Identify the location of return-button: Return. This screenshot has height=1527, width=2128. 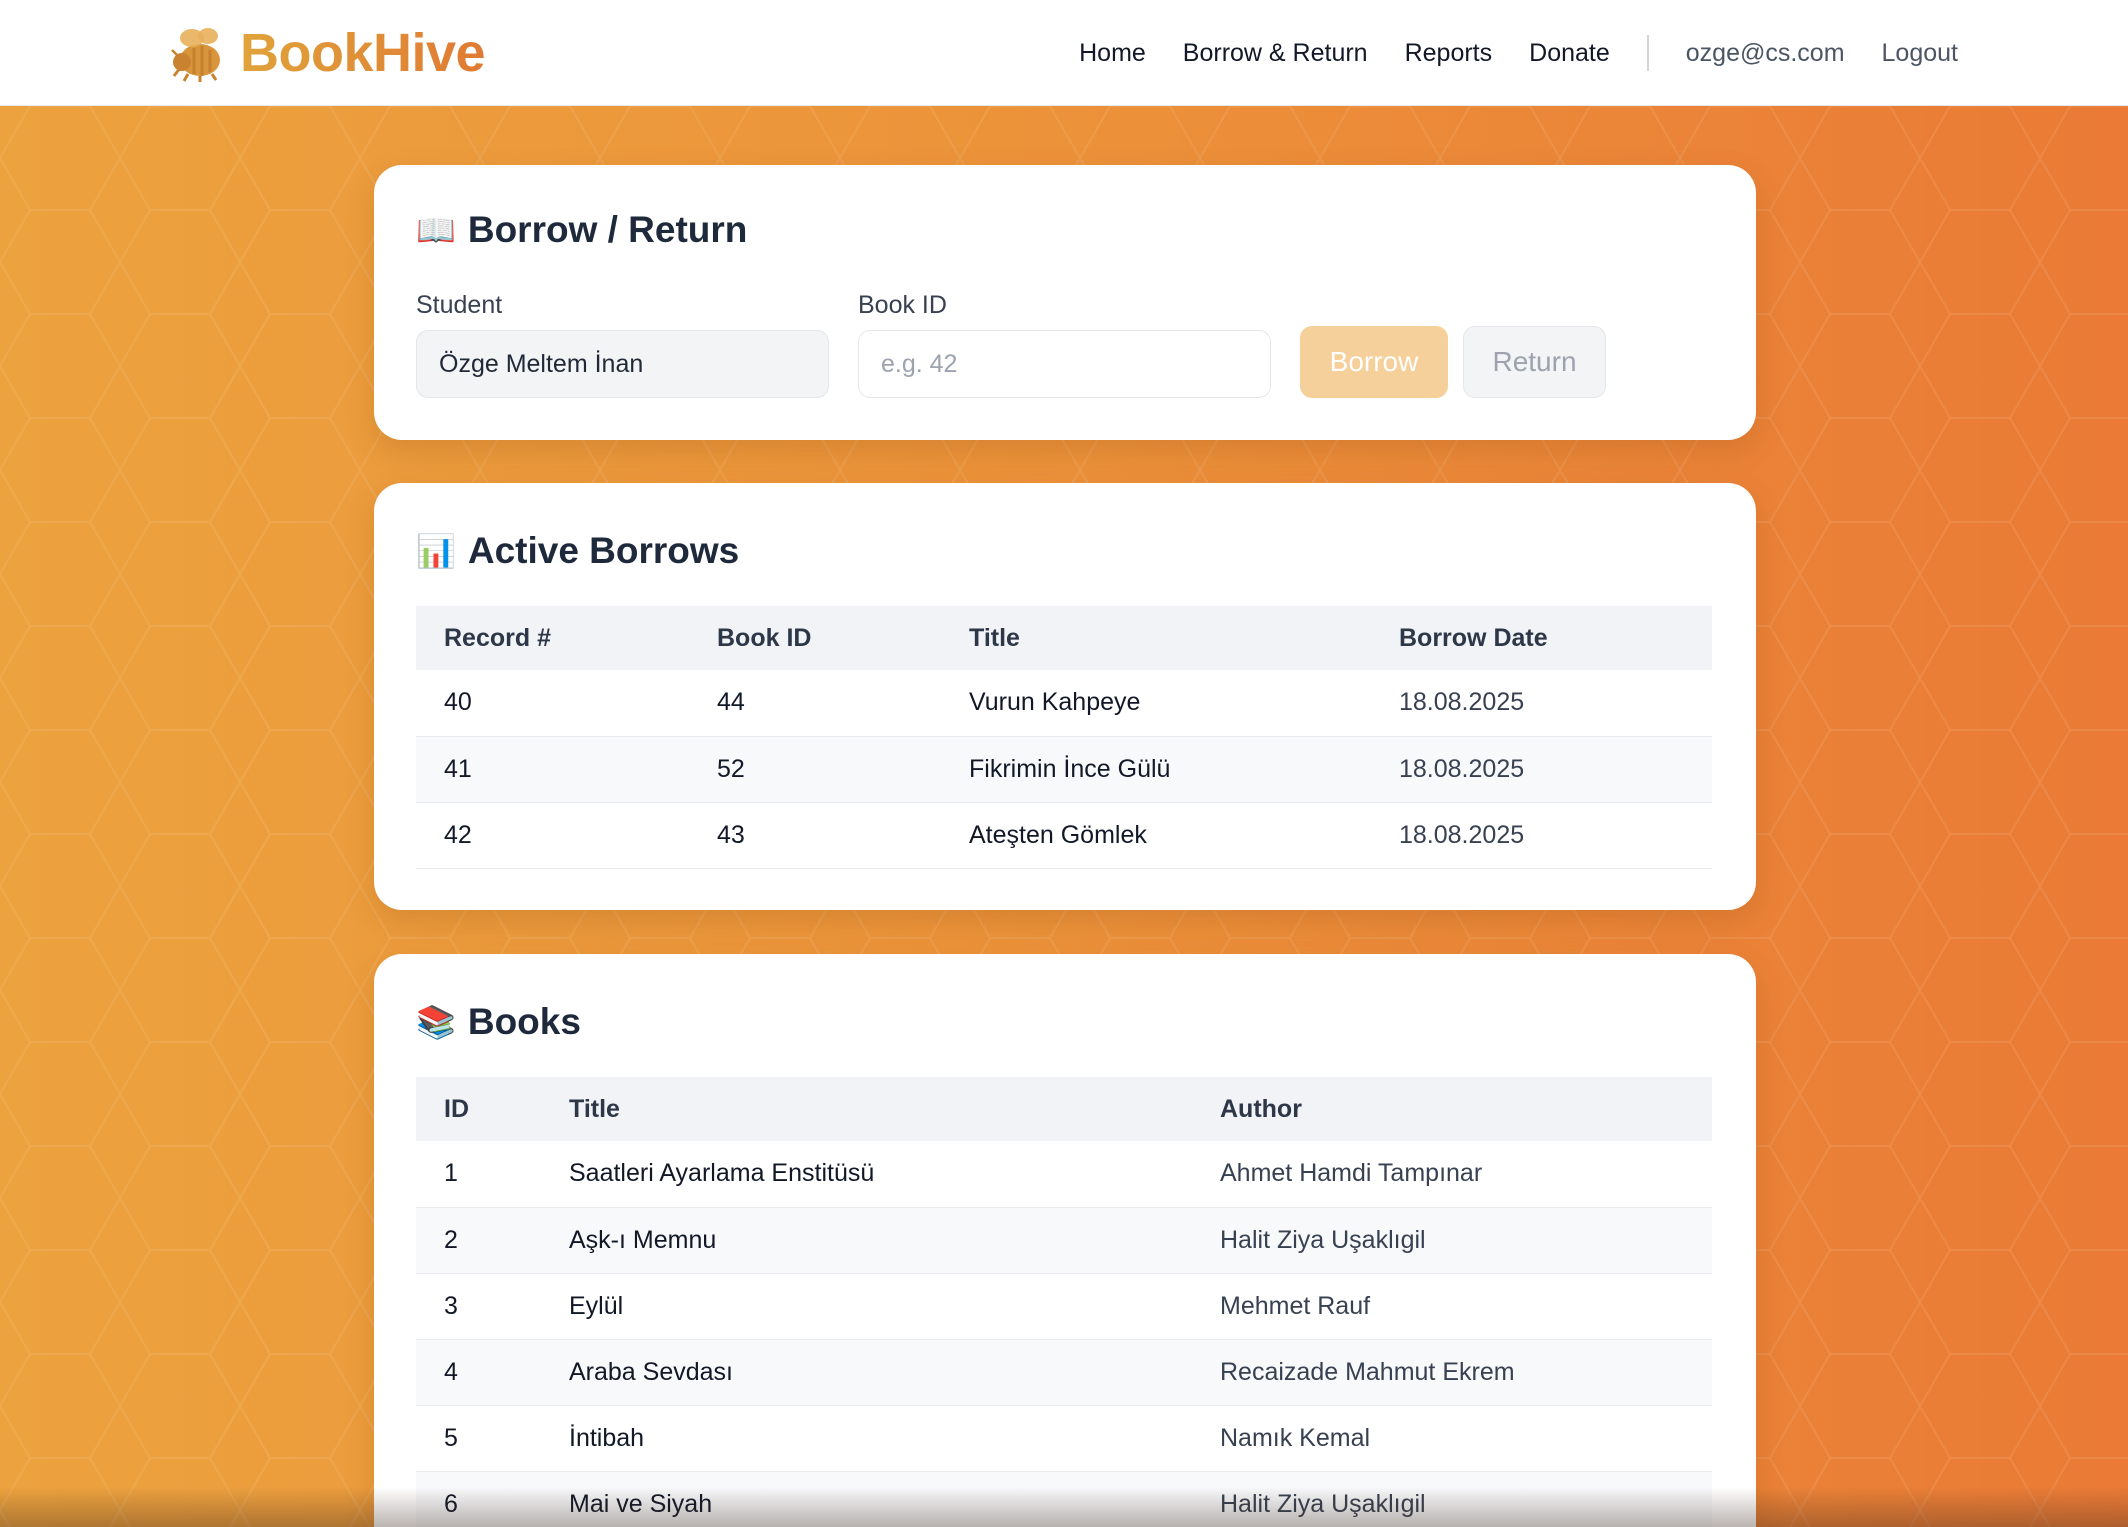
(1534, 362).